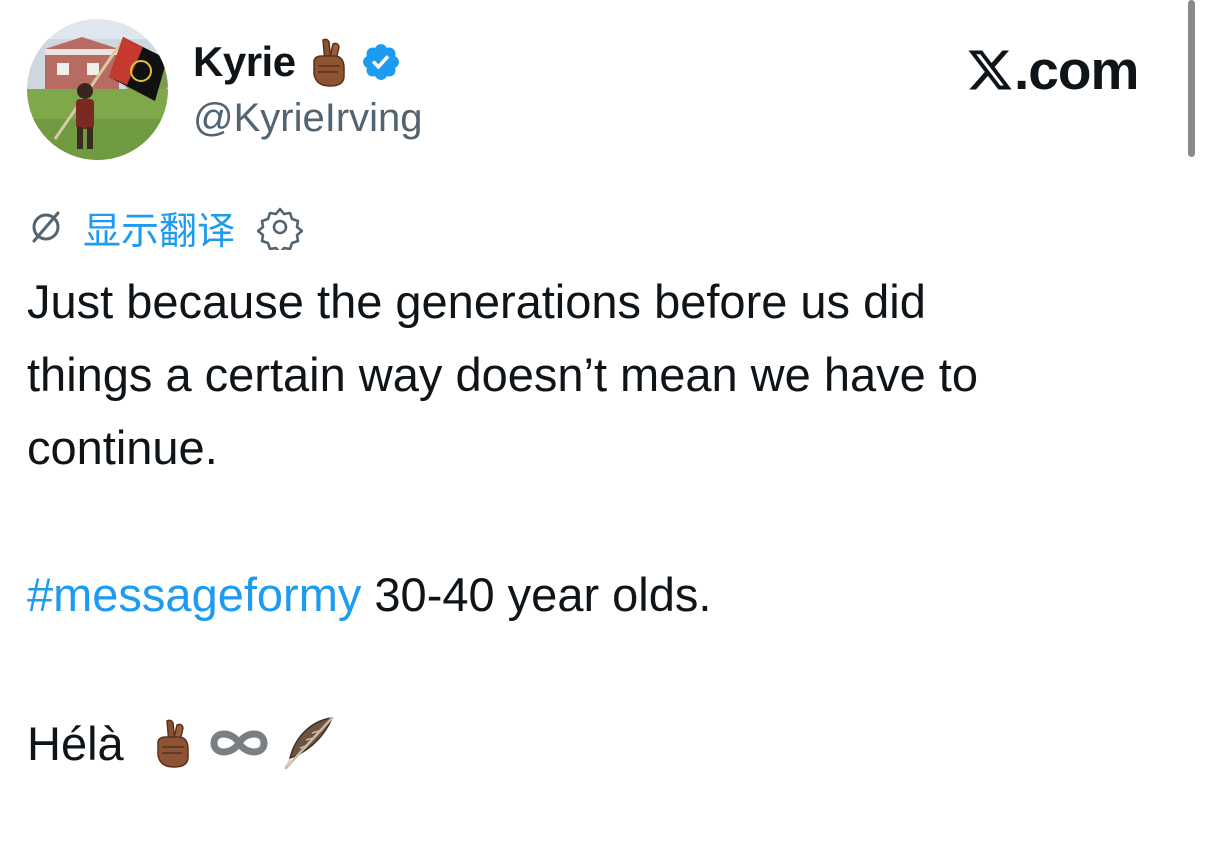  I want to click on avatar-image, so click(97, 89).